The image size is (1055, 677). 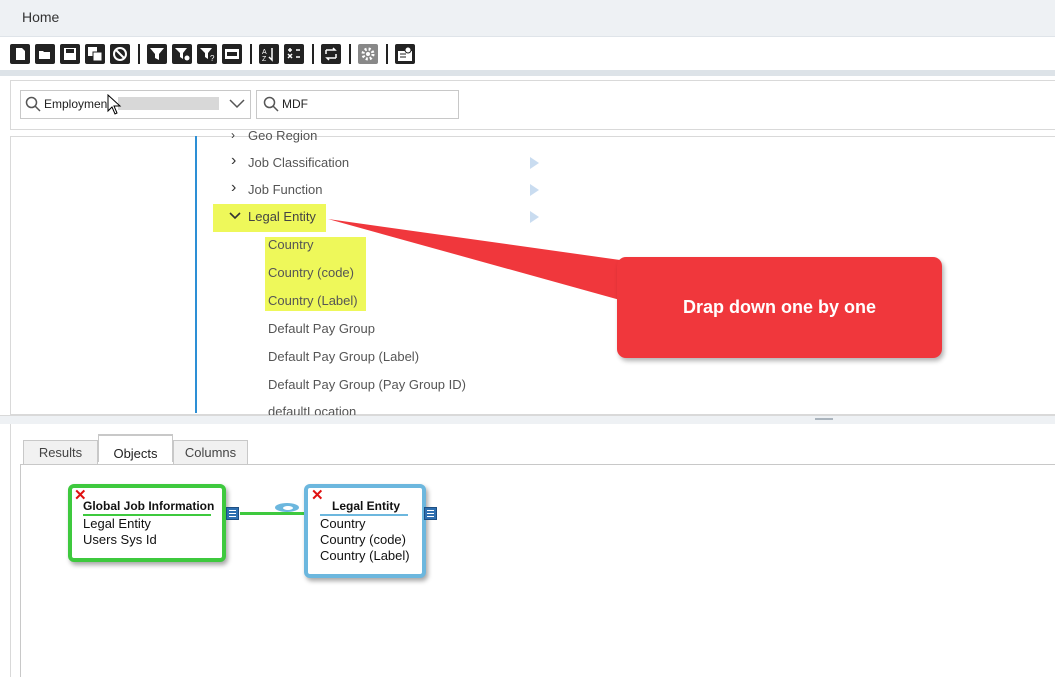 I want to click on tabs-underline, so click(x=537, y=464).